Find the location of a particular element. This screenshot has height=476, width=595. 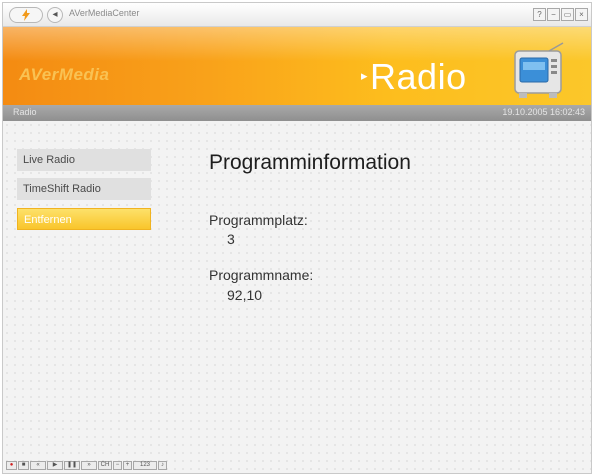

page-title: Programminformation is located at coordinates (310, 162).